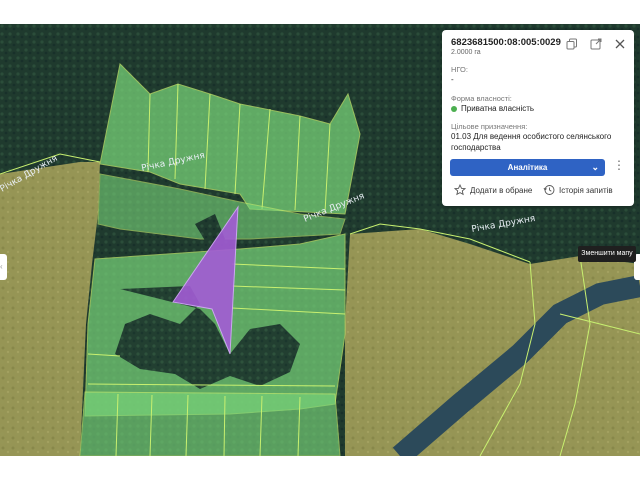  What do you see at coordinates (498, 108) in the screenshot?
I see `ownership-value: Приватна власність` at bounding box center [498, 108].